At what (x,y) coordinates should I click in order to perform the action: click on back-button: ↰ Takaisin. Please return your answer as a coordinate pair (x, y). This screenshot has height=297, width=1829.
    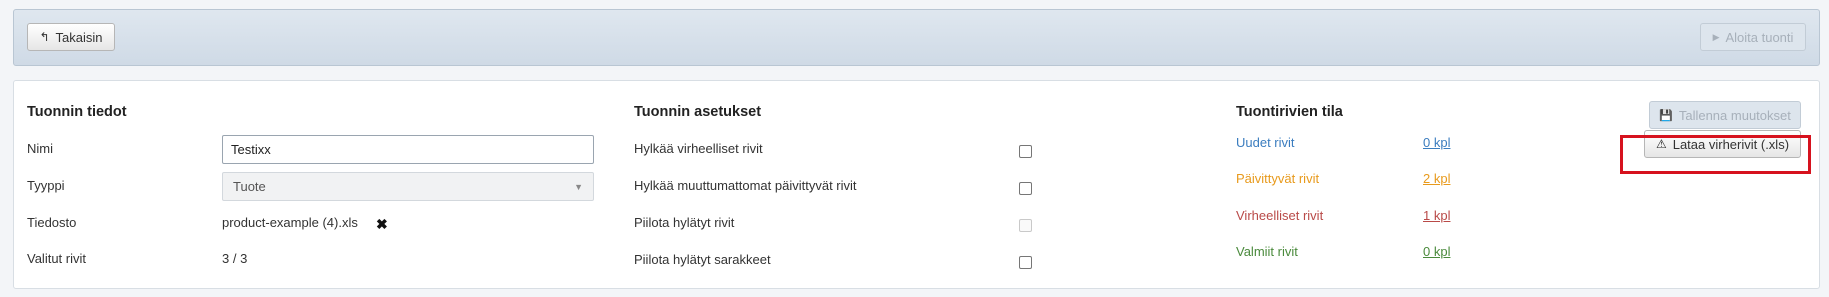
    Looking at the image, I should click on (71, 37).